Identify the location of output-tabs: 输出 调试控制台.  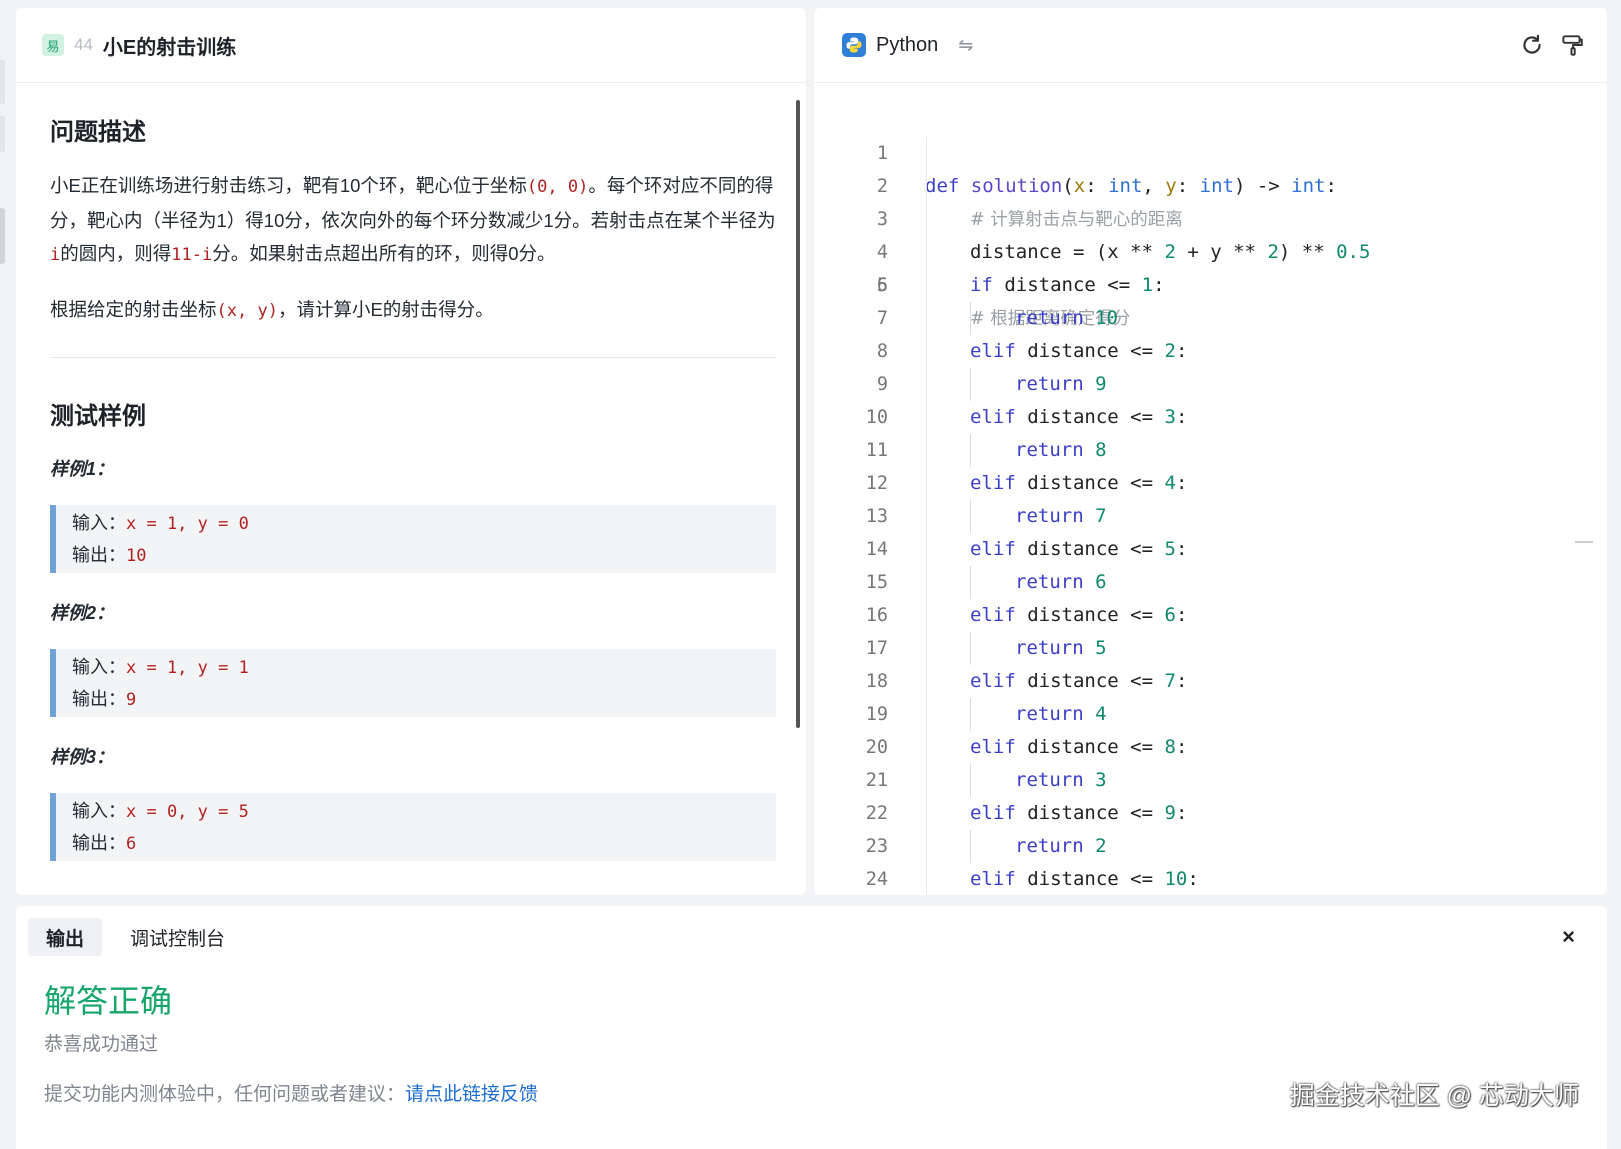
(135, 937).